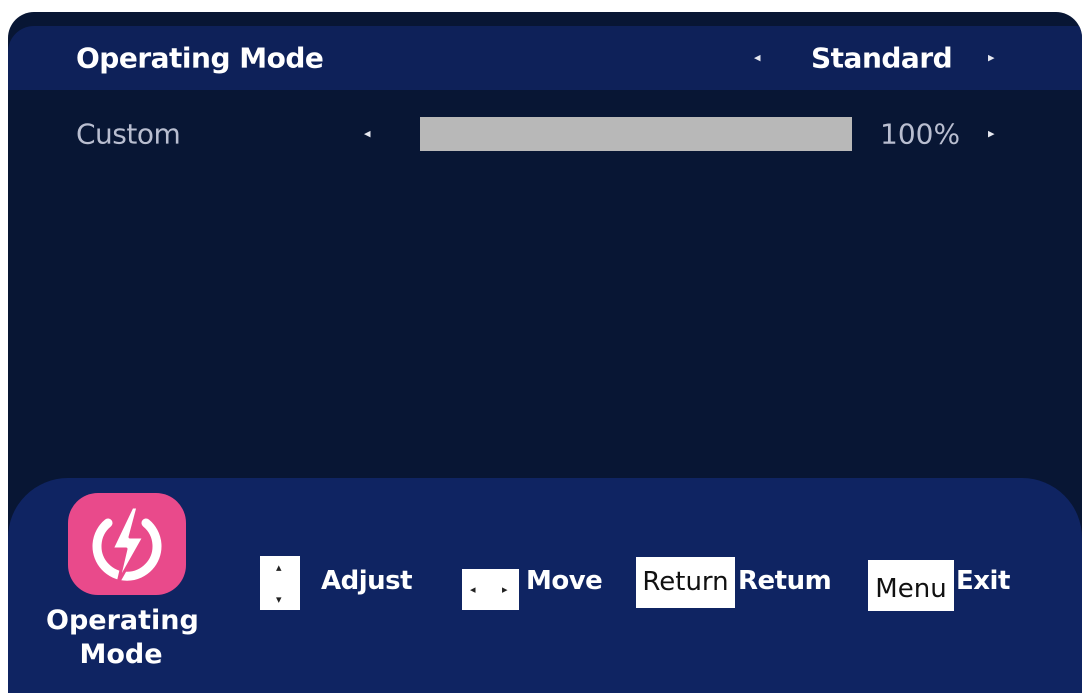 This screenshot has height=693, width=1082. I want to click on move-left-icon: ◂, so click(473, 589).